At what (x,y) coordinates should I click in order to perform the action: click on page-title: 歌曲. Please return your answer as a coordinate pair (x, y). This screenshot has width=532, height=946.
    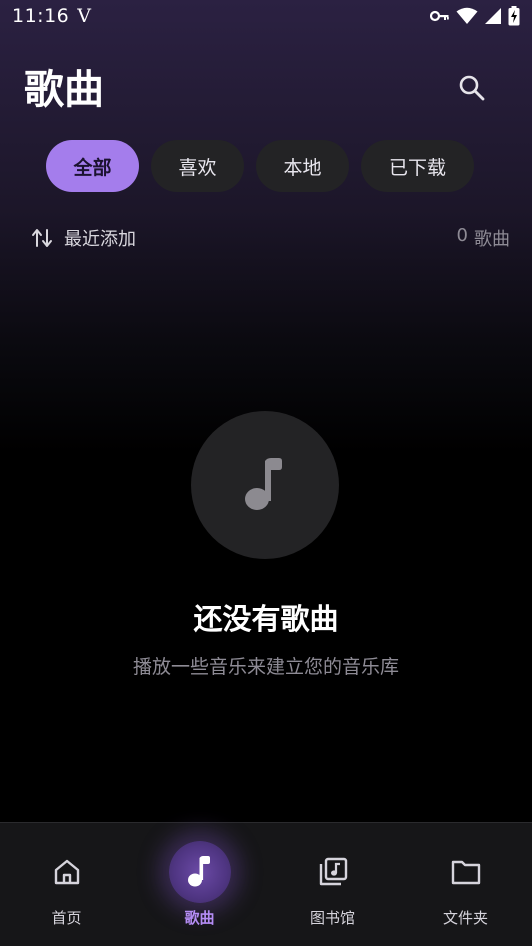
    Looking at the image, I should click on (64, 90).